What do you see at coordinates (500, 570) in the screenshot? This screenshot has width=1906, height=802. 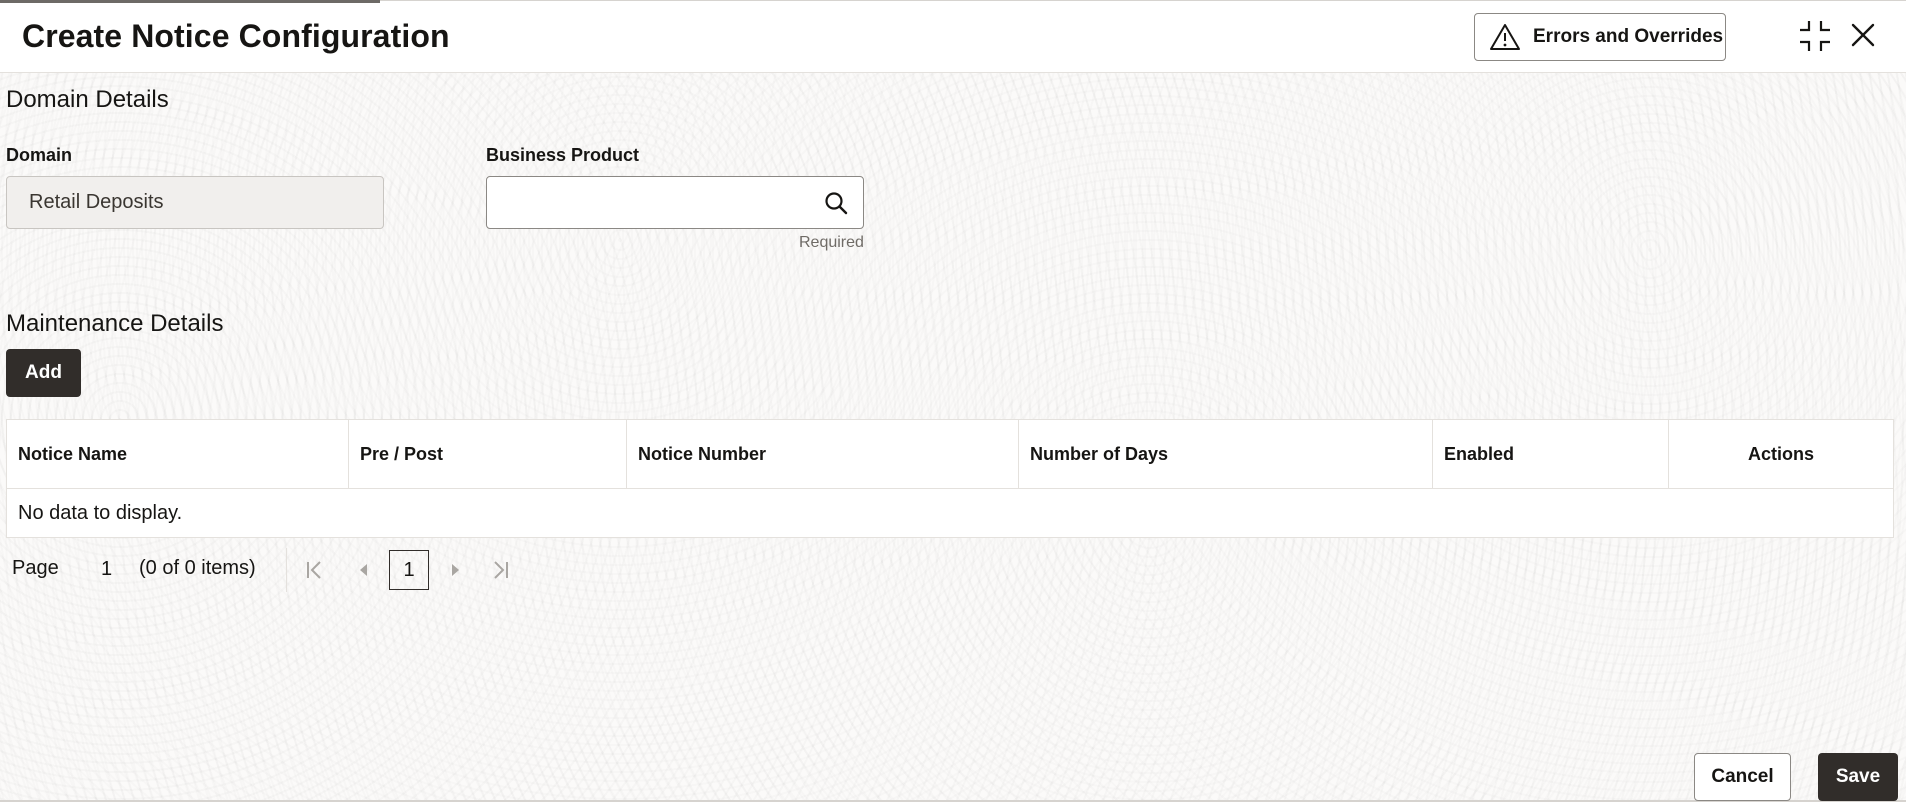 I see `last-page-icon` at bounding box center [500, 570].